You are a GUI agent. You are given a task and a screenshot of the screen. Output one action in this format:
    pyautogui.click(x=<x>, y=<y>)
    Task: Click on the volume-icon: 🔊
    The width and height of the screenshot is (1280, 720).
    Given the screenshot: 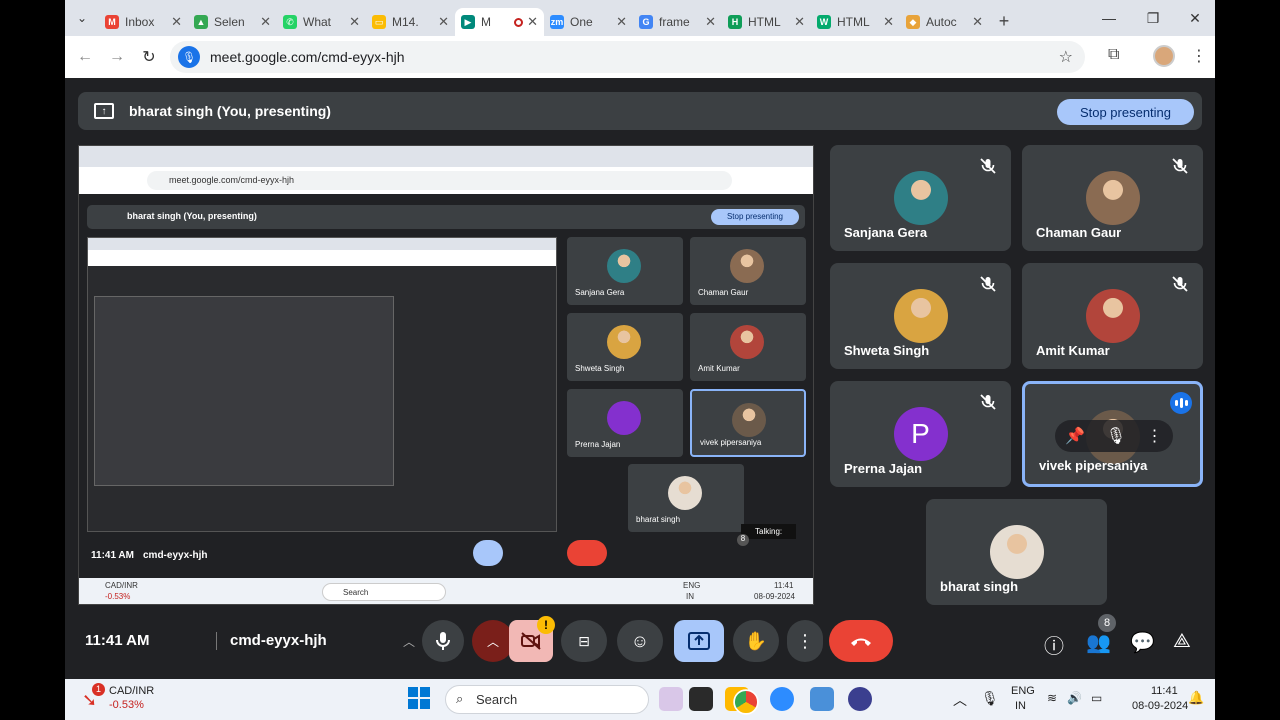 What is the action you would take?
    pyautogui.click(x=1074, y=698)
    